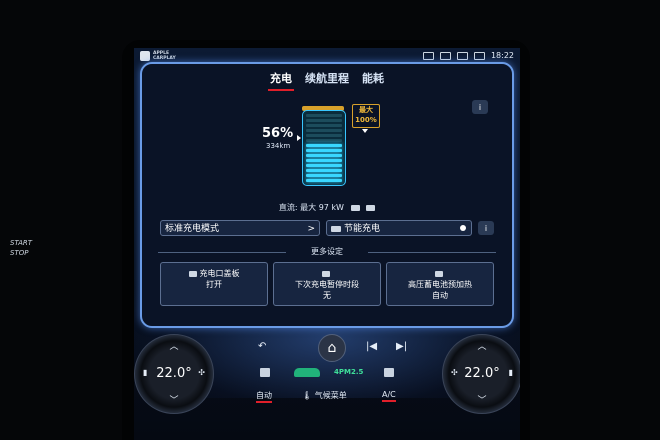  I want to click on battery-preheat-button: 高压蓄电池预加热 自动, so click(440, 284).